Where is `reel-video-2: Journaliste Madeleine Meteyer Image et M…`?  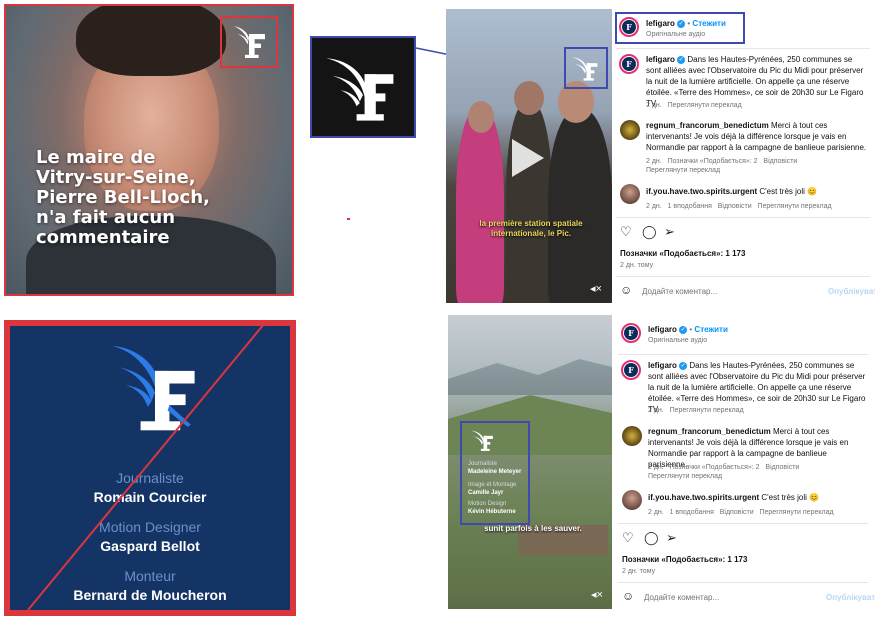 reel-video-2: Journaliste Madeleine Meteyer Image et M… is located at coordinates (530, 462).